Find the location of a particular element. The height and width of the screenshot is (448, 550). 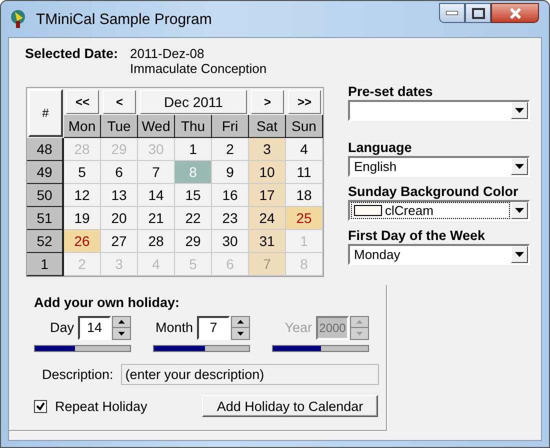

checkbox is located at coordinates (40, 406).